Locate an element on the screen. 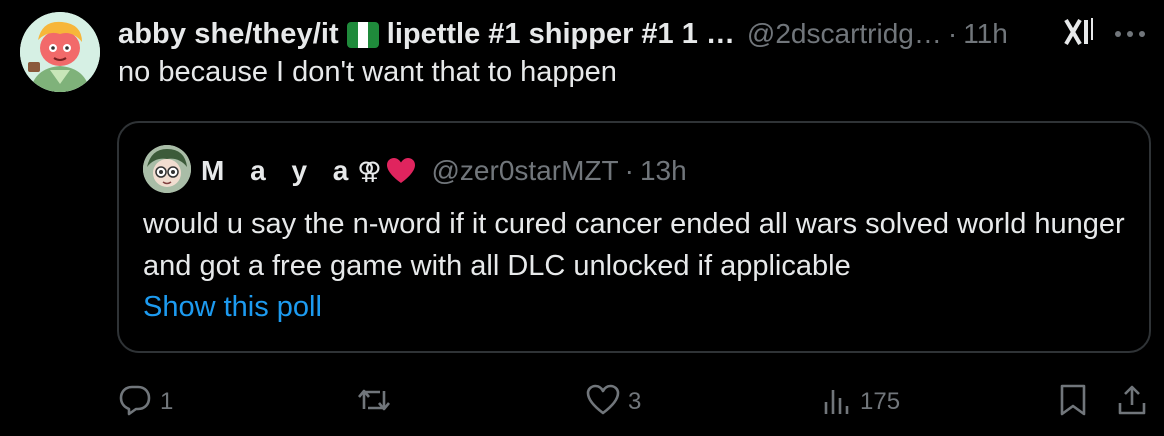 This screenshot has width=1164, height=436. quoted-author-avatar is located at coordinates (167, 169).